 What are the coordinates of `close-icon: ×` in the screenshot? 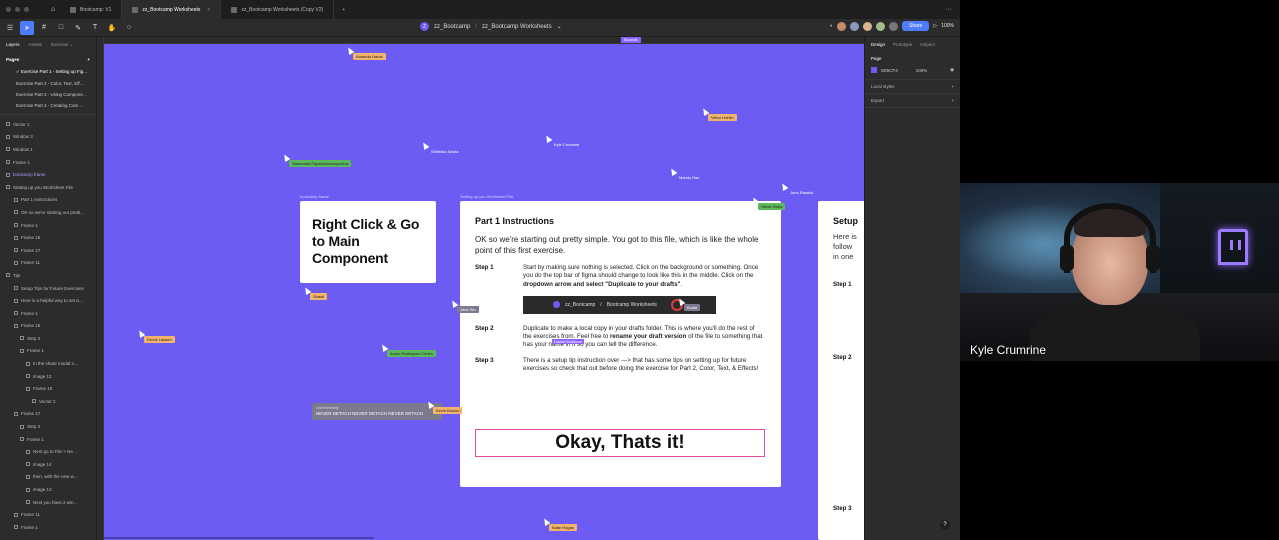 It's located at (208, 10).